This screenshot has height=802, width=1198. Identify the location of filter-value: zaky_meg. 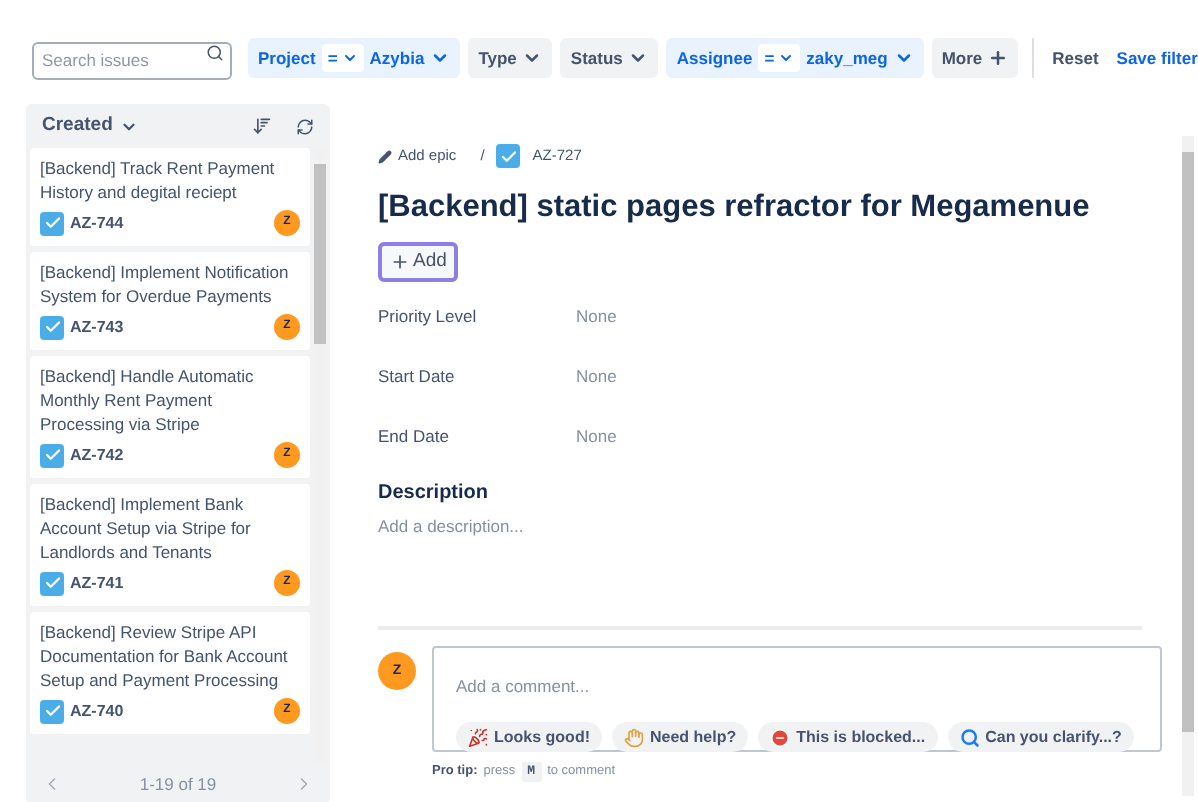
(847, 58).